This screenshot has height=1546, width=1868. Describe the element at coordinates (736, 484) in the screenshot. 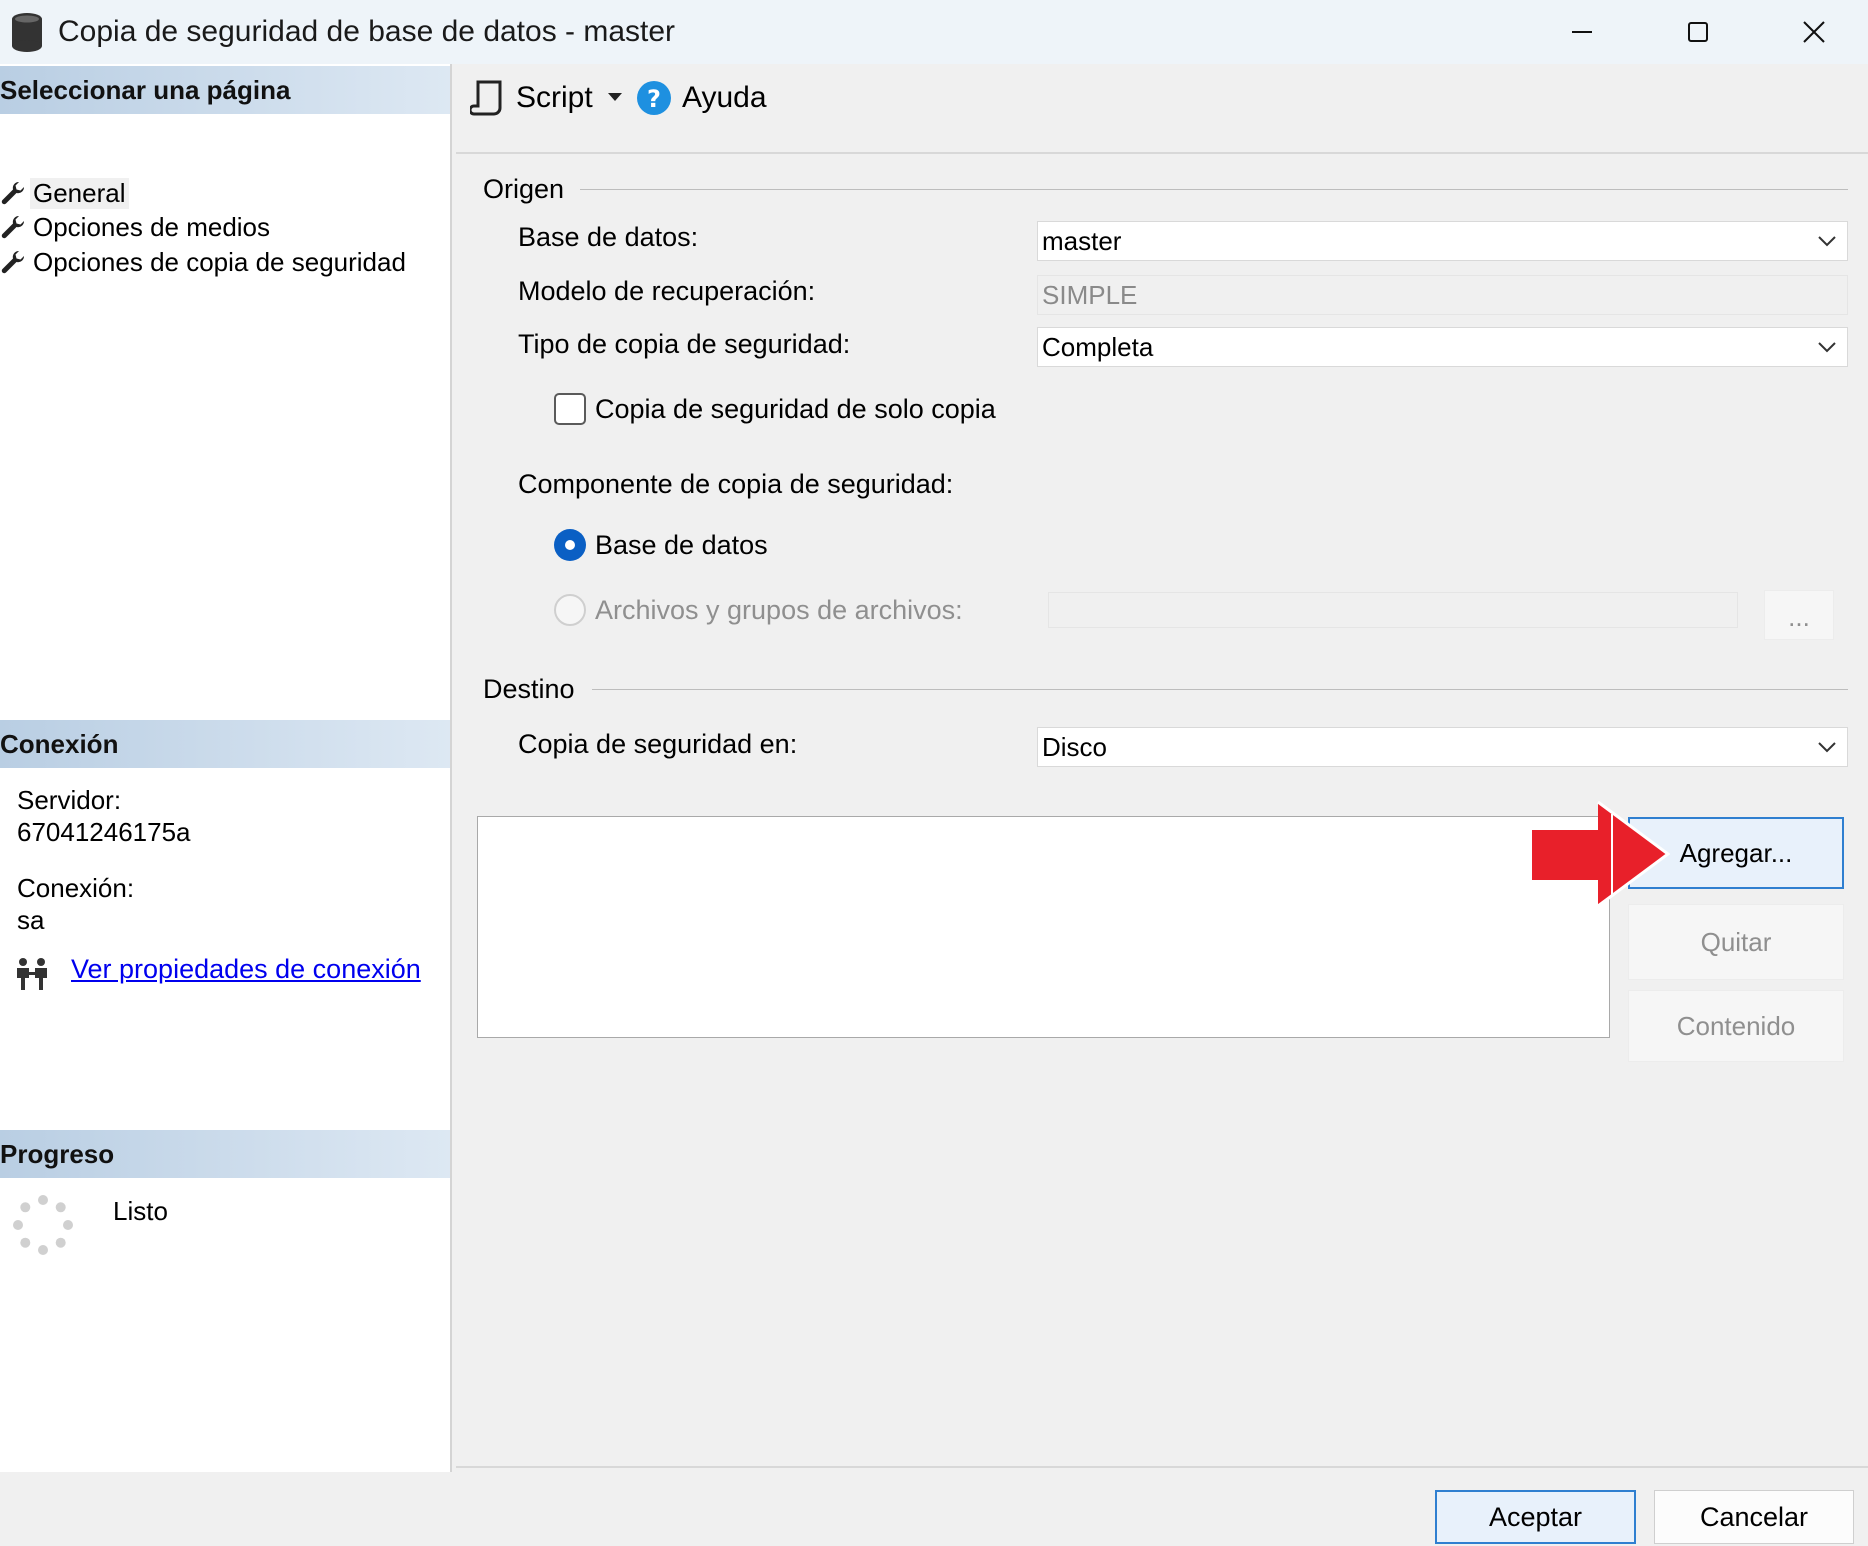

I see `backup-component-label: Componente de copia de seguridad:` at that location.